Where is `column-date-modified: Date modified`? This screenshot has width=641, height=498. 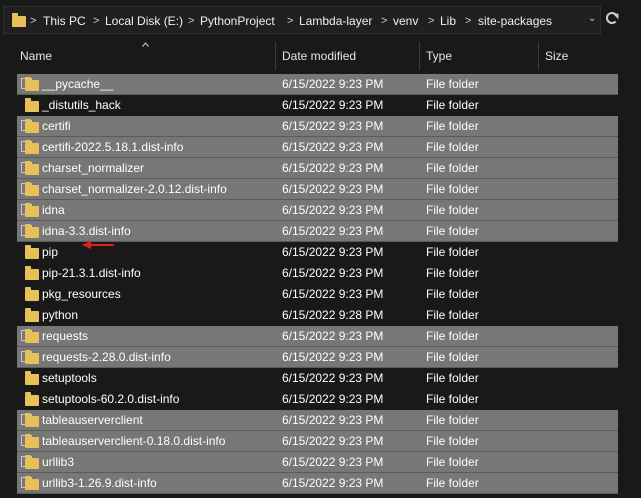
column-date-modified: Date modified is located at coordinates (319, 56).